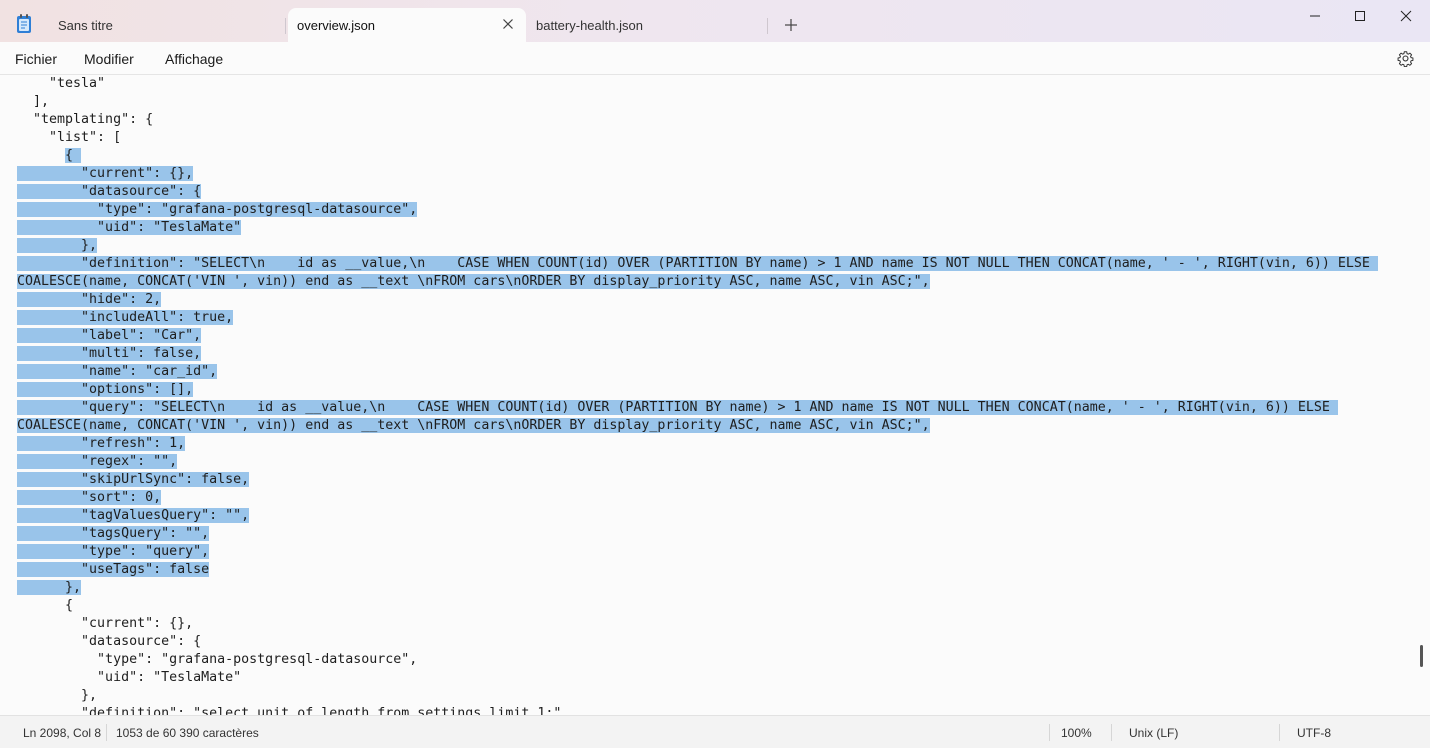  I want to click on gear-icon, so click(1405, 58).